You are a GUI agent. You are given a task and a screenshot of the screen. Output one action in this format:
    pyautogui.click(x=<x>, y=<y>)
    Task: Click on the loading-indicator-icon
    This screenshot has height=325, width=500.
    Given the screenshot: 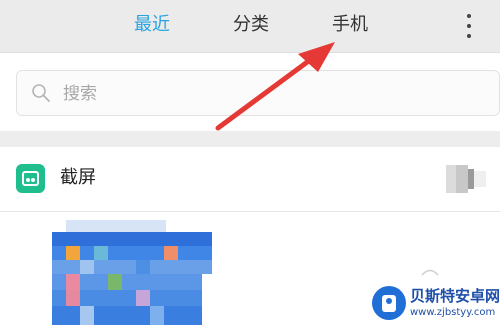 What is the action you would take?
    pyautogui.click(x=430, y=272)
    